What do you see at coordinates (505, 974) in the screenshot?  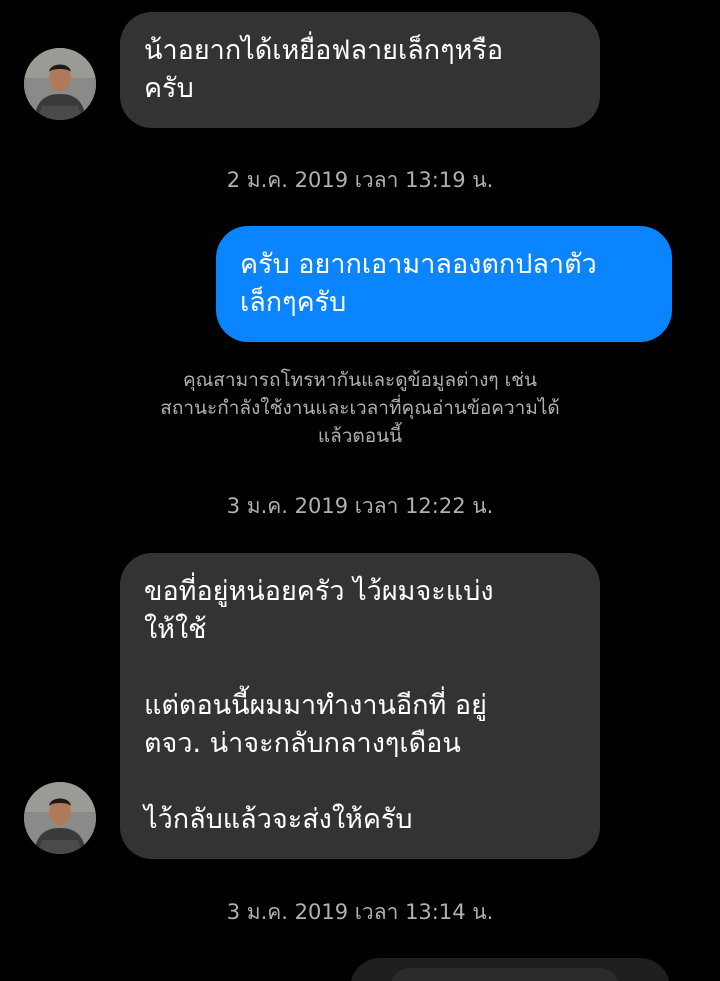 I see `media-thumbnail` at bounding box center [505, 974].